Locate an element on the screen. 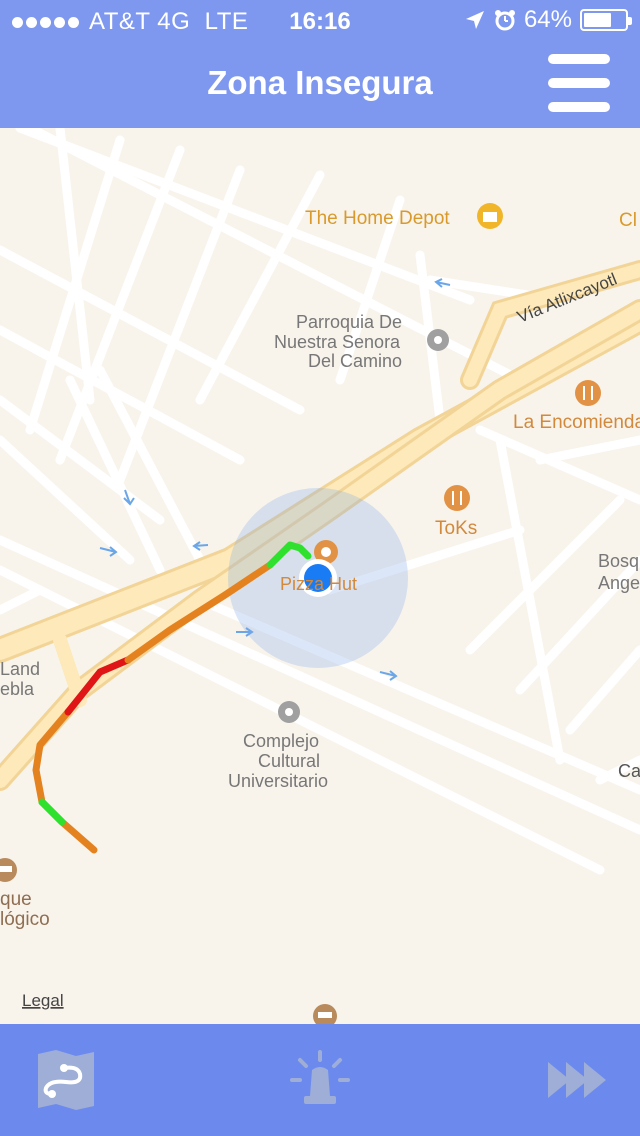 This screenshot has height=1136, width=640. bosque-label-1: Bosq is located at coordinates (618, 561).